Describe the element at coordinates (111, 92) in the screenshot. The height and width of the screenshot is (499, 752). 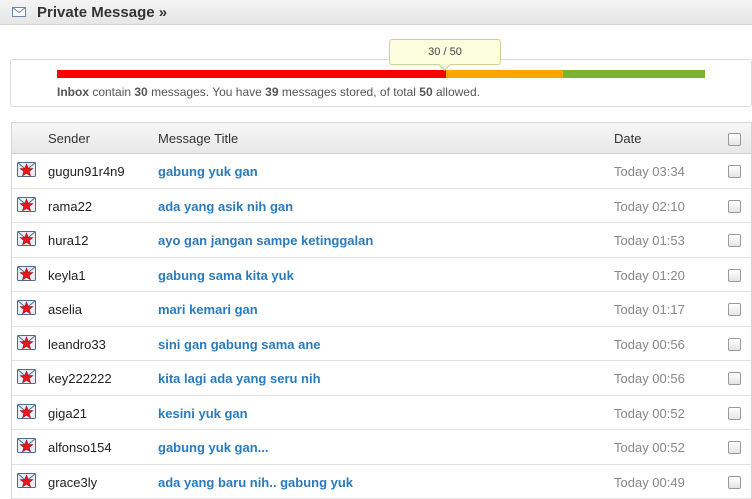
I see `quota-text-part: contain` at that location.